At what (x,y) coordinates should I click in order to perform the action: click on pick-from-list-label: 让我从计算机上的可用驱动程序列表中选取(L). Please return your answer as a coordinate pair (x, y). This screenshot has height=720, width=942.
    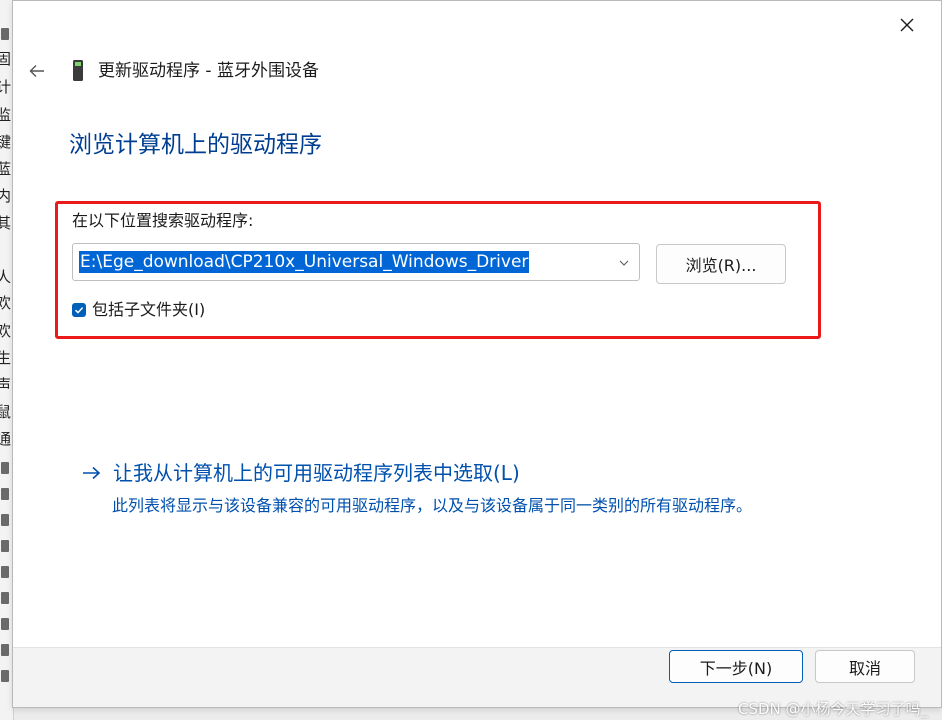
    Looking at the image, I should click on (316, 473).